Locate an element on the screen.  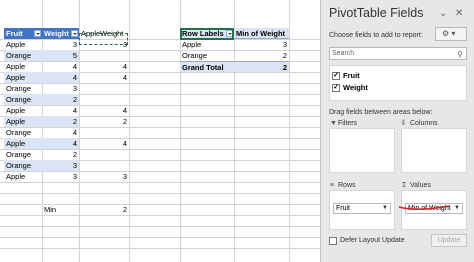
pivot-row-label: Apple is located at coordinates (207, 44).